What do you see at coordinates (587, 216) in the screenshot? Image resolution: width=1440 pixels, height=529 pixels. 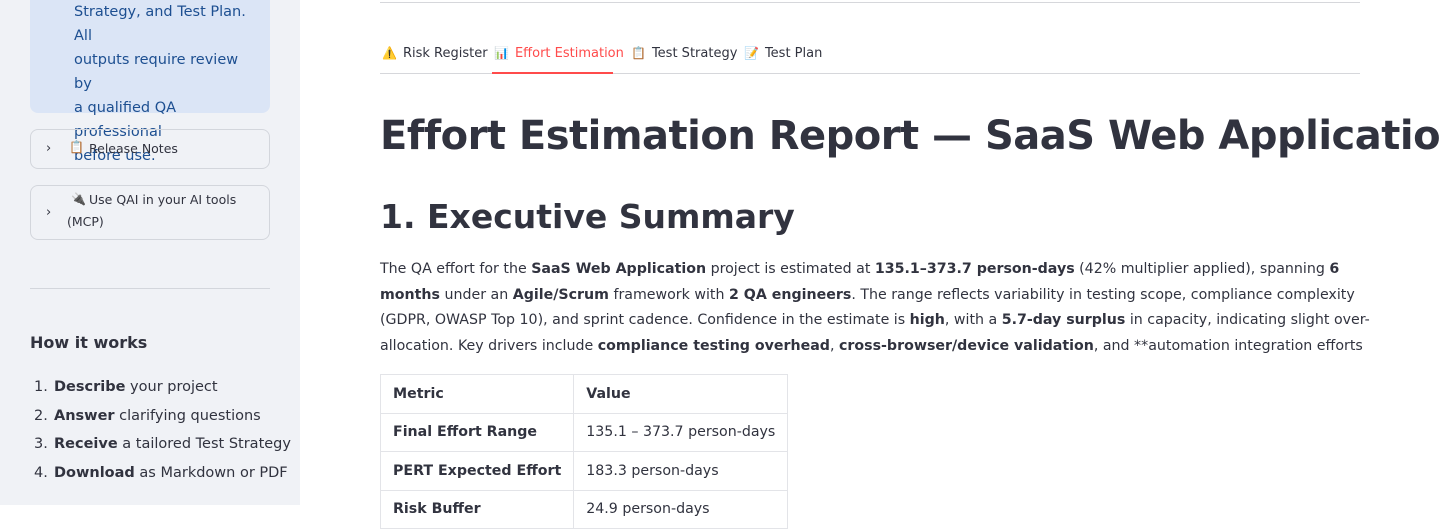 I see `section-title: 1. Executive Summary` at bounding box center [587, 216].